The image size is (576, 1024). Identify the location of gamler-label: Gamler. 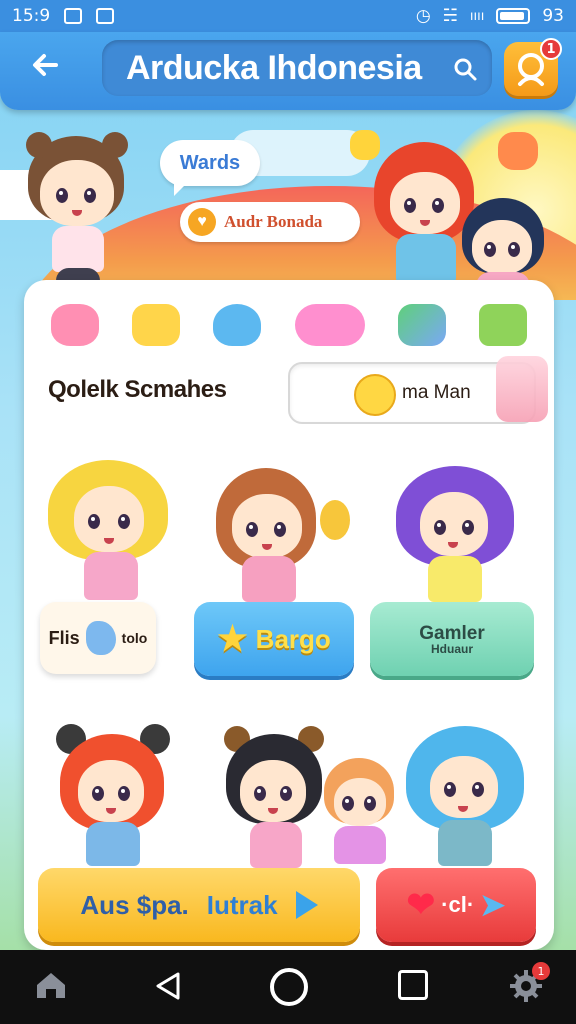
(452, 633).